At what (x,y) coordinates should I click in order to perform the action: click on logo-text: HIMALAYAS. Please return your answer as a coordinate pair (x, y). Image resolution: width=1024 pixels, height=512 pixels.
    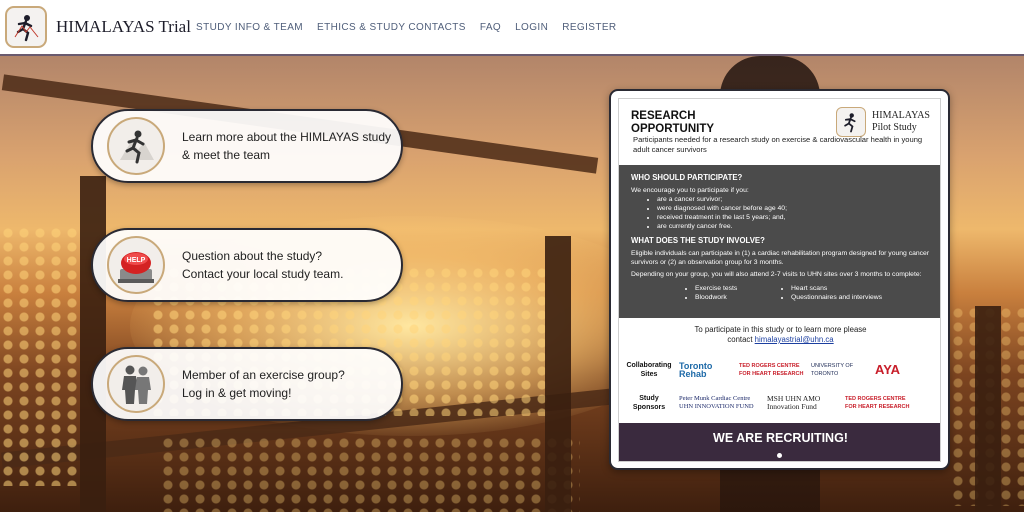
    Looking at the image, I should click on (901, 115).